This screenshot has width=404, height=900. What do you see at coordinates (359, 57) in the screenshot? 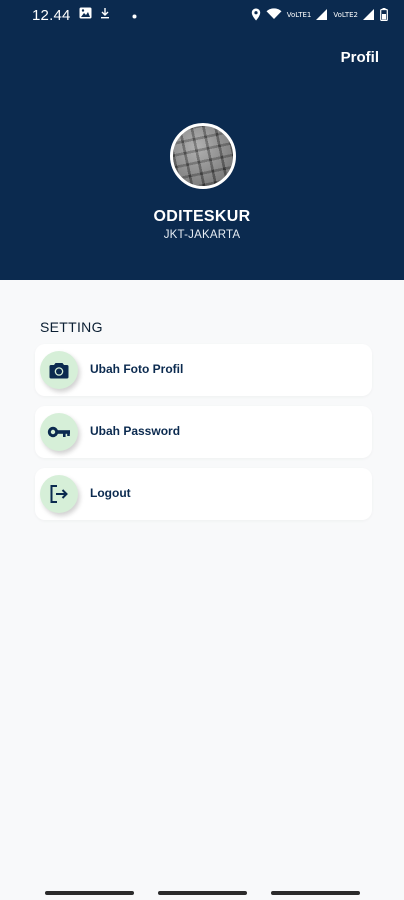
I see `page-title: Profil` at bounding box center [359, 57].